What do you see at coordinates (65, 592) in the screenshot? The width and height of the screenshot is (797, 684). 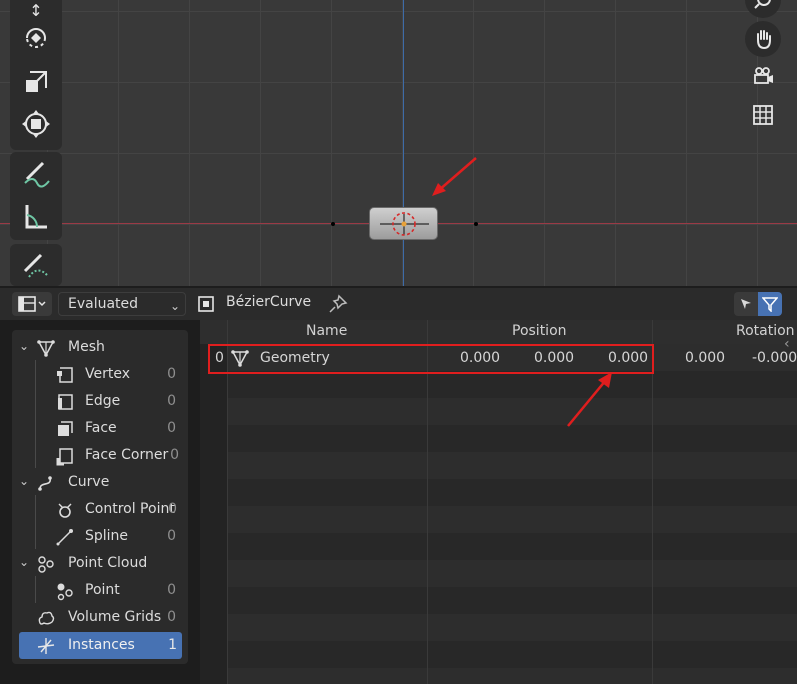 I see `point-icon` at bounding box center [65, 592].